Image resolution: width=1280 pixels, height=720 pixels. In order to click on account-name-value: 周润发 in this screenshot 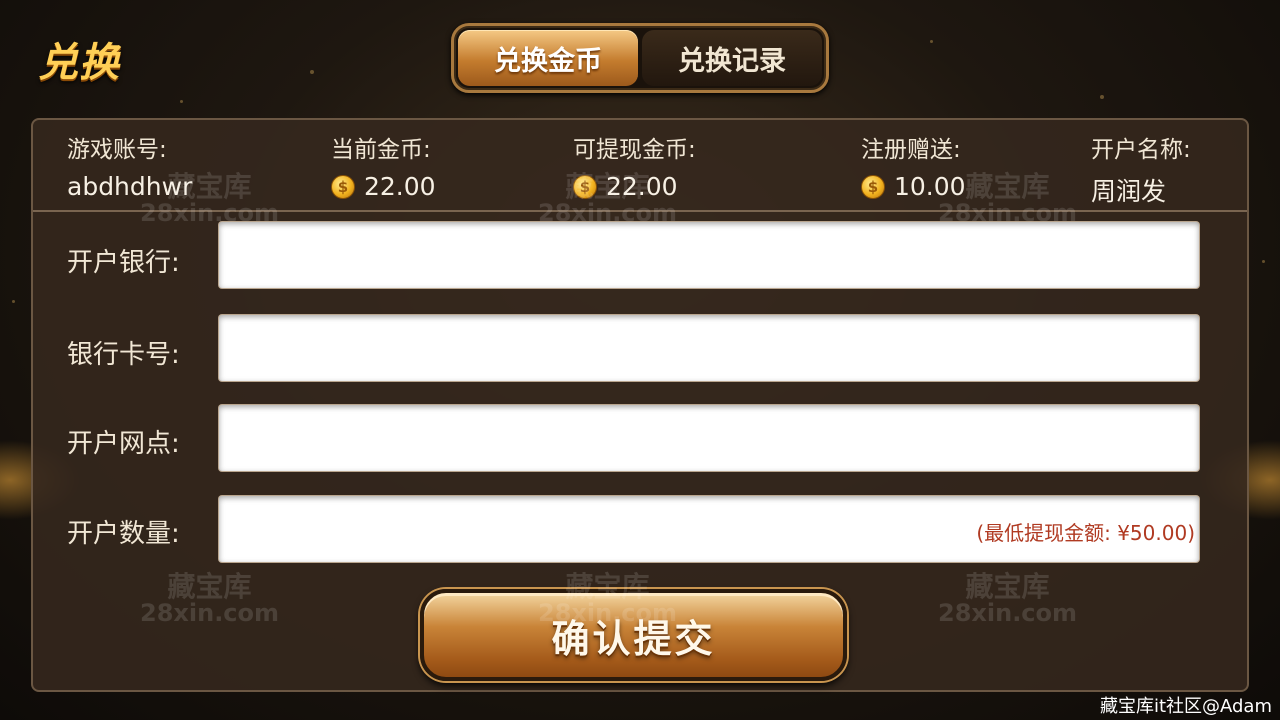, I will do `click(1129, 191)`.